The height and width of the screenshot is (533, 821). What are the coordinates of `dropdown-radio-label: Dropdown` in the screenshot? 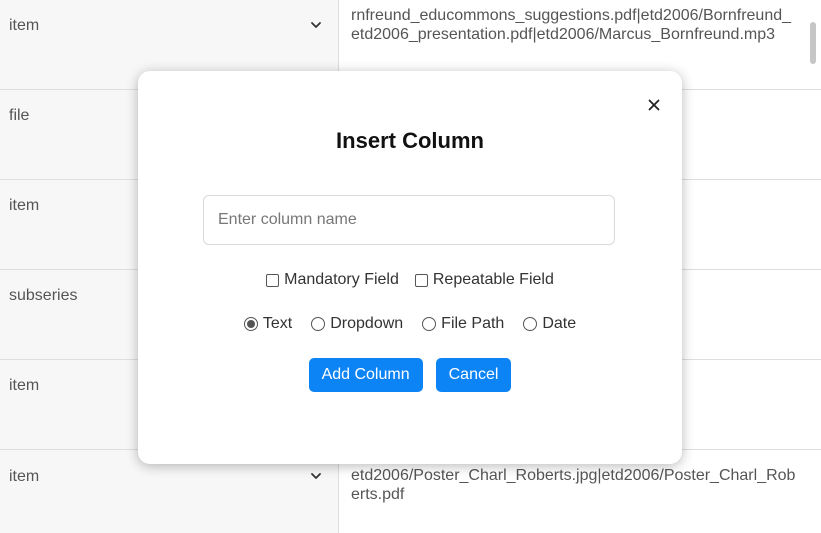 It's located at (367, 323).